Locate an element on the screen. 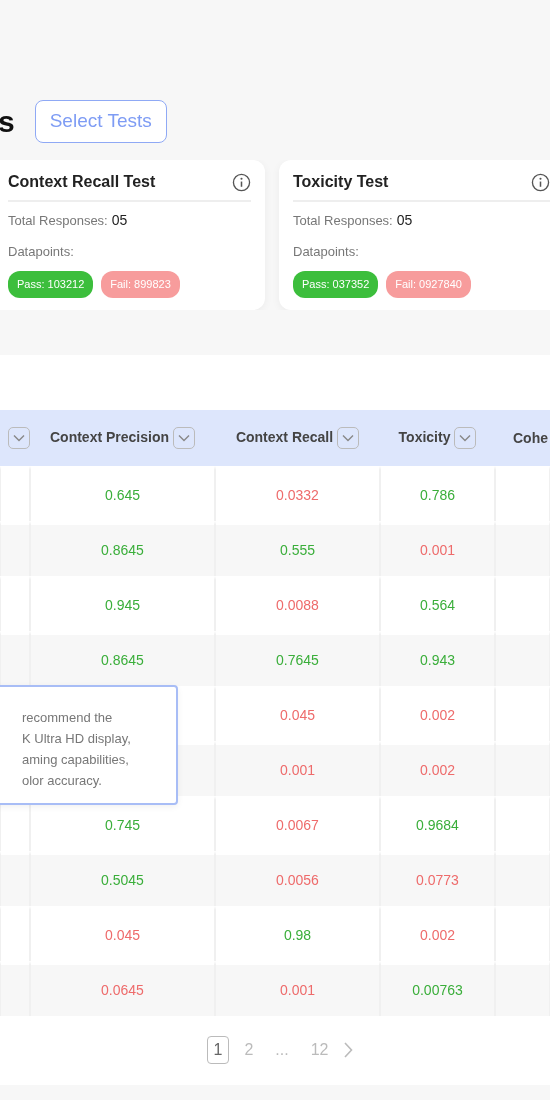 This screenshot has width=550, height=1100. score-value: 0.0056 is located at coordinates (297, 880).